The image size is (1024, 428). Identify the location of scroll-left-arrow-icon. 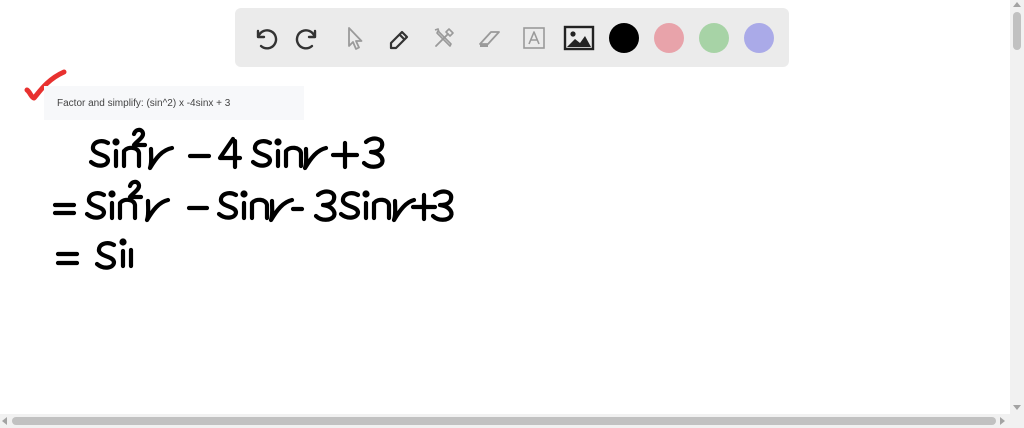
(4, 421).